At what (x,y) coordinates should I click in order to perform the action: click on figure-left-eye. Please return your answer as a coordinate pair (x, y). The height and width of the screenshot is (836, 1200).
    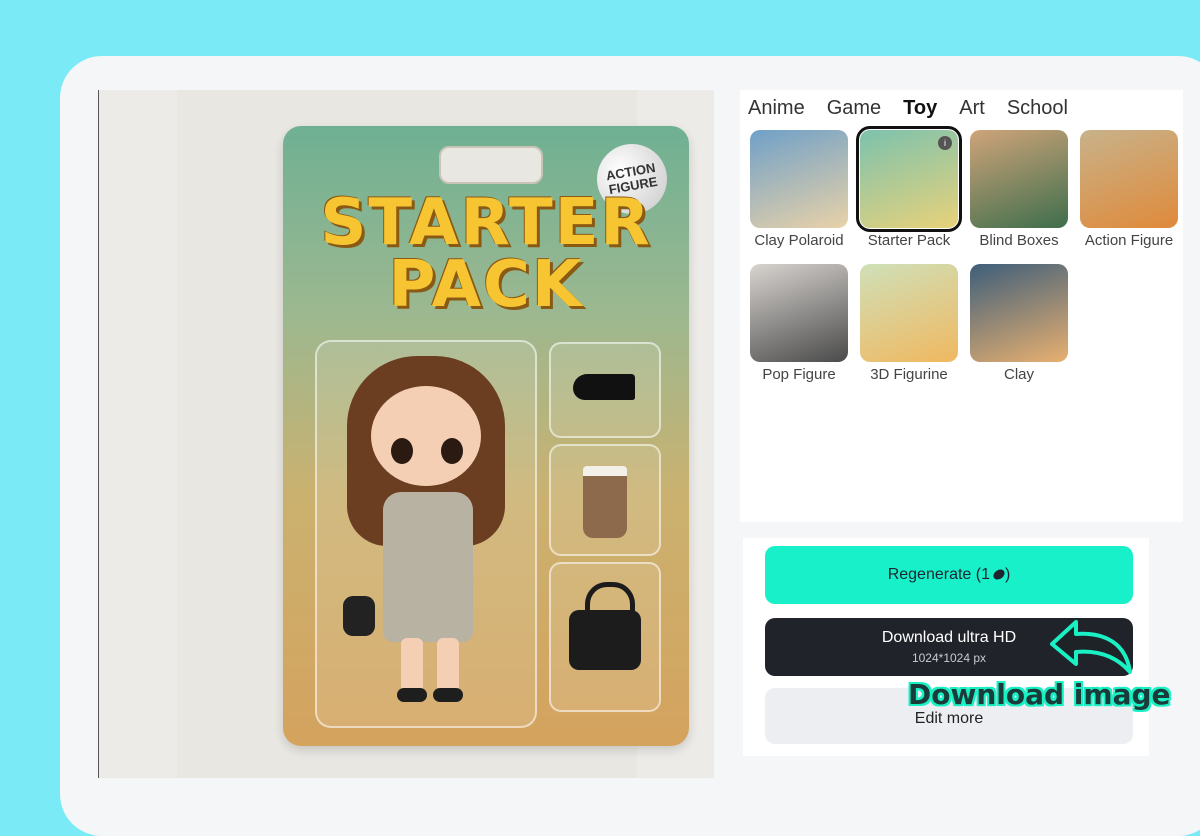
    Looking at the image, I should click on (402, 451).